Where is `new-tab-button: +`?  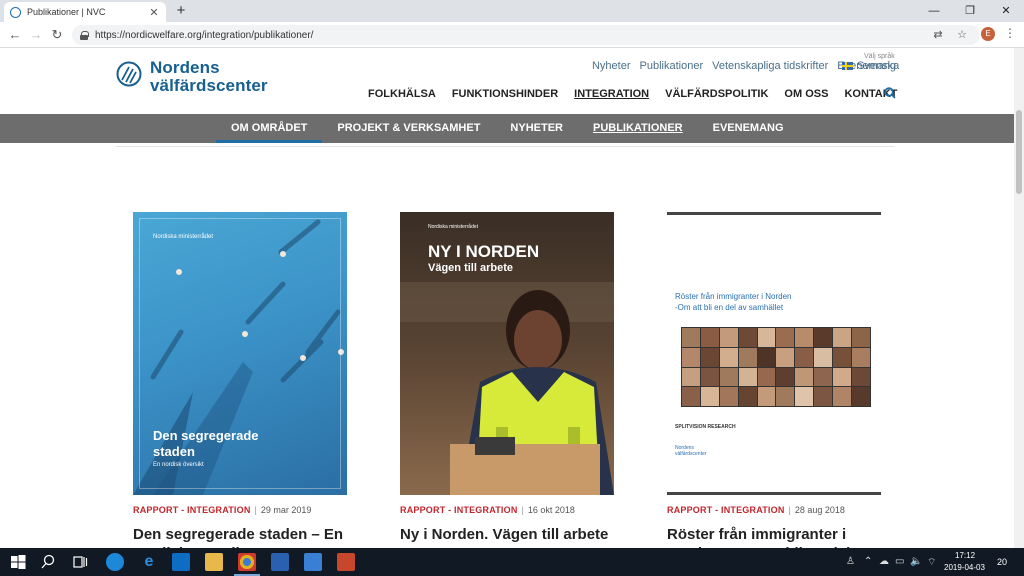 new-tab-button: + is located at coordinates (181, 11).